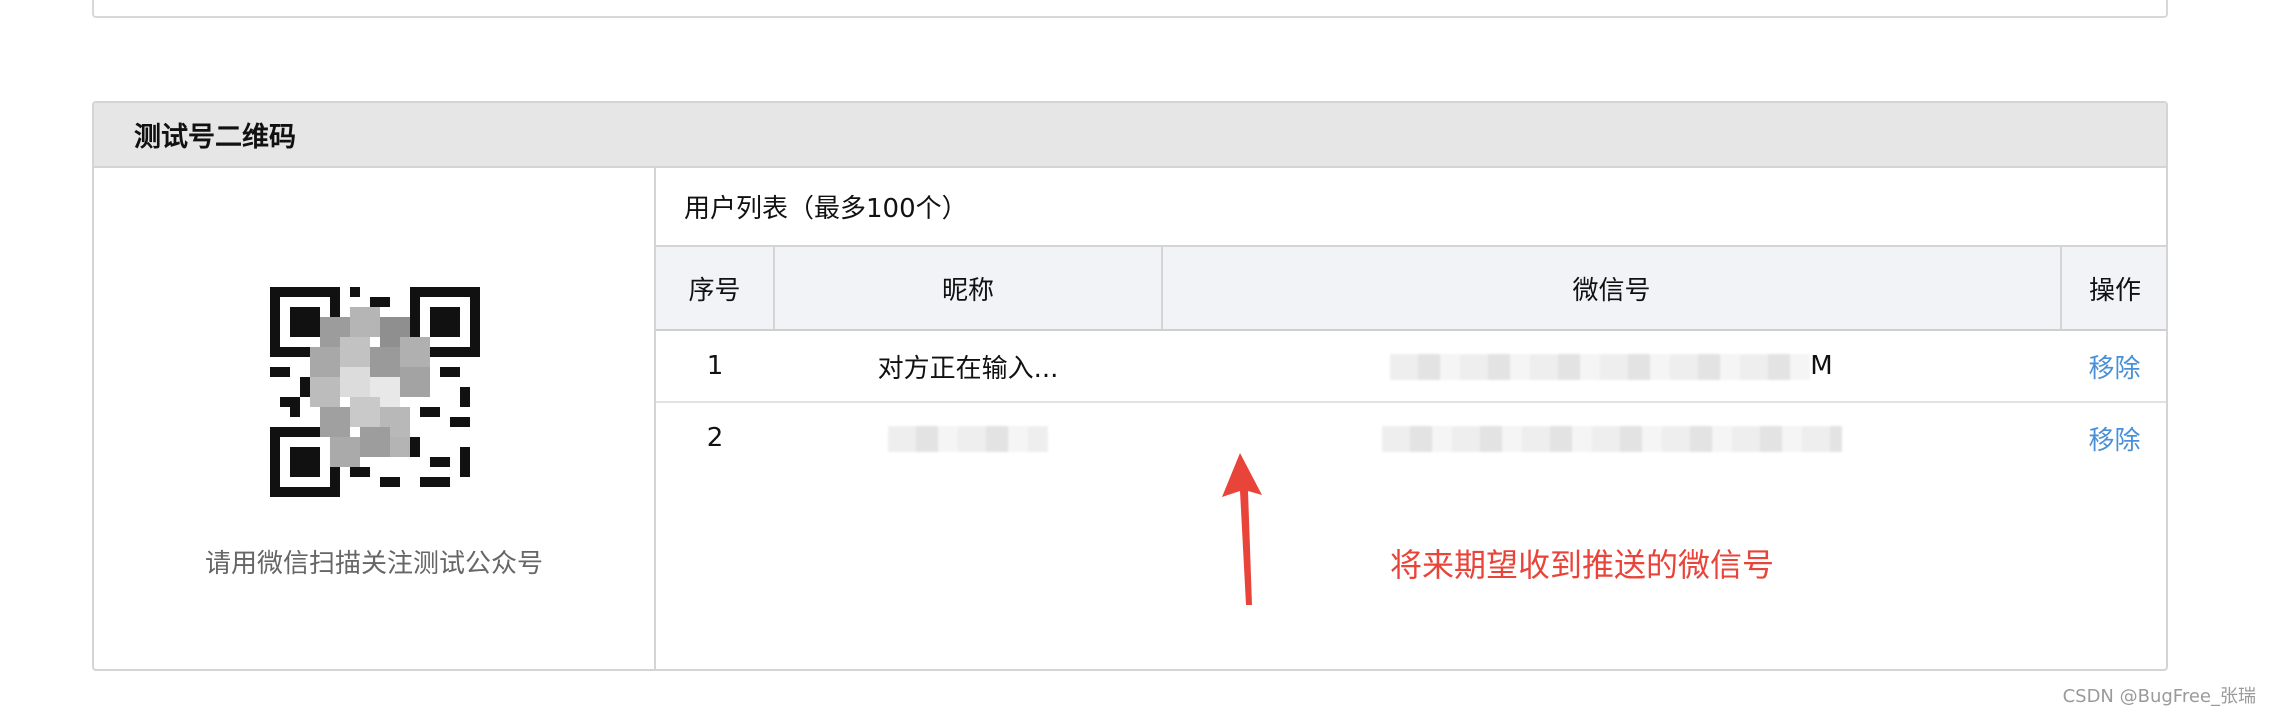  Describe the element at coordinates (375, 392) in the screenshot. I see `qrcode-image` at that location.